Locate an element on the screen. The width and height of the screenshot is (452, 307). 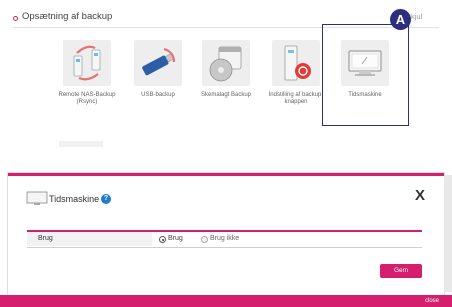
radio-selected-dot is located at coordinates (162, 239).